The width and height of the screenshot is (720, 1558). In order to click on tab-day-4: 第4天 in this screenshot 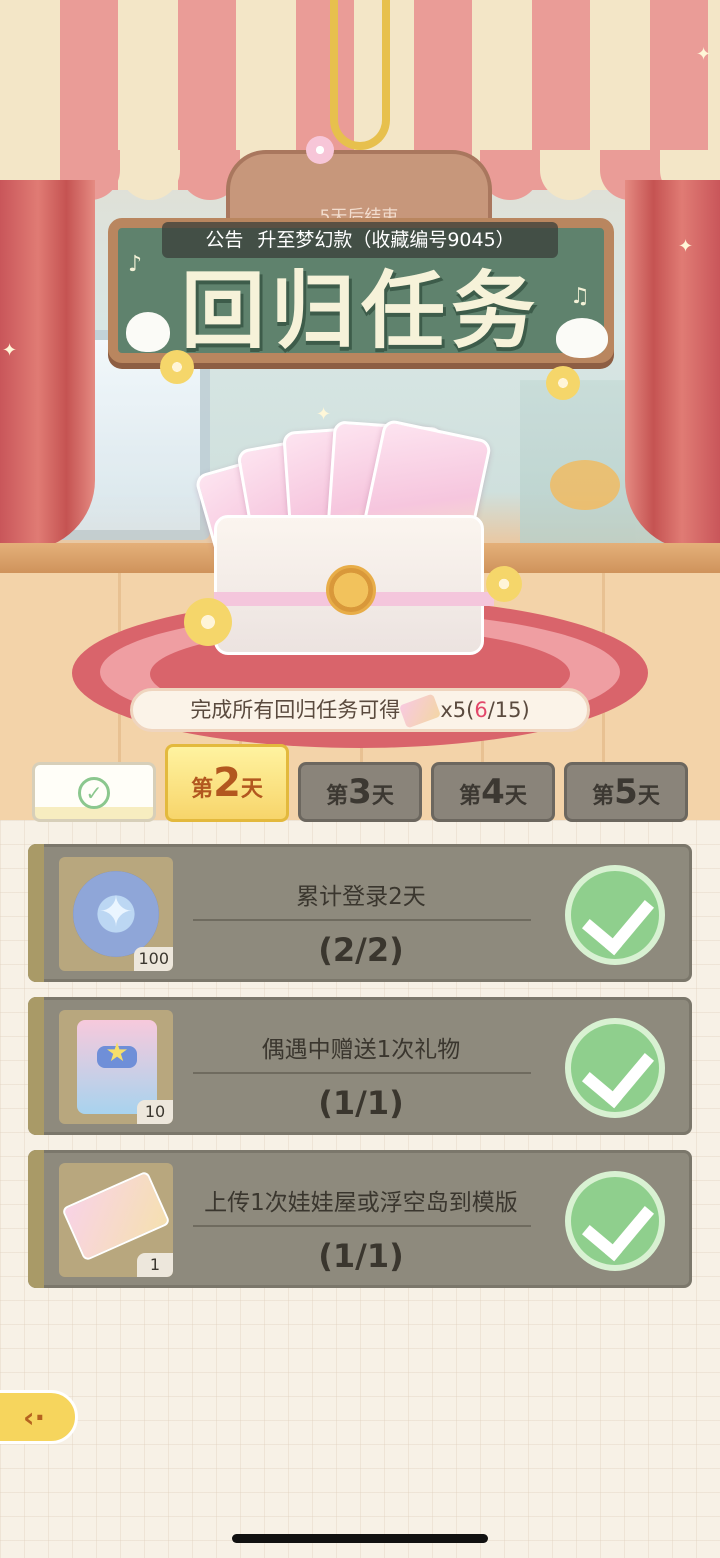, I will do `click(493, 792)`.